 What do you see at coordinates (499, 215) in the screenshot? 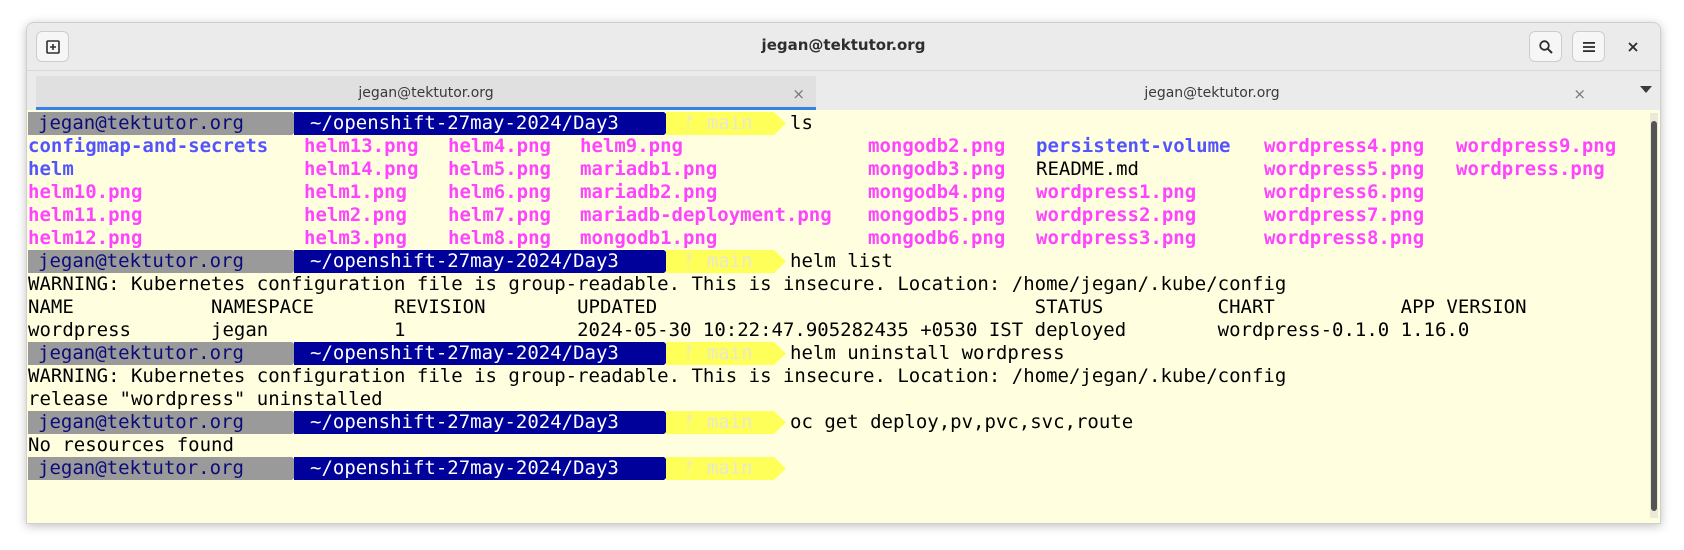
I see `ls-entry-file: helm7.png` at bounding box center [499, 215].